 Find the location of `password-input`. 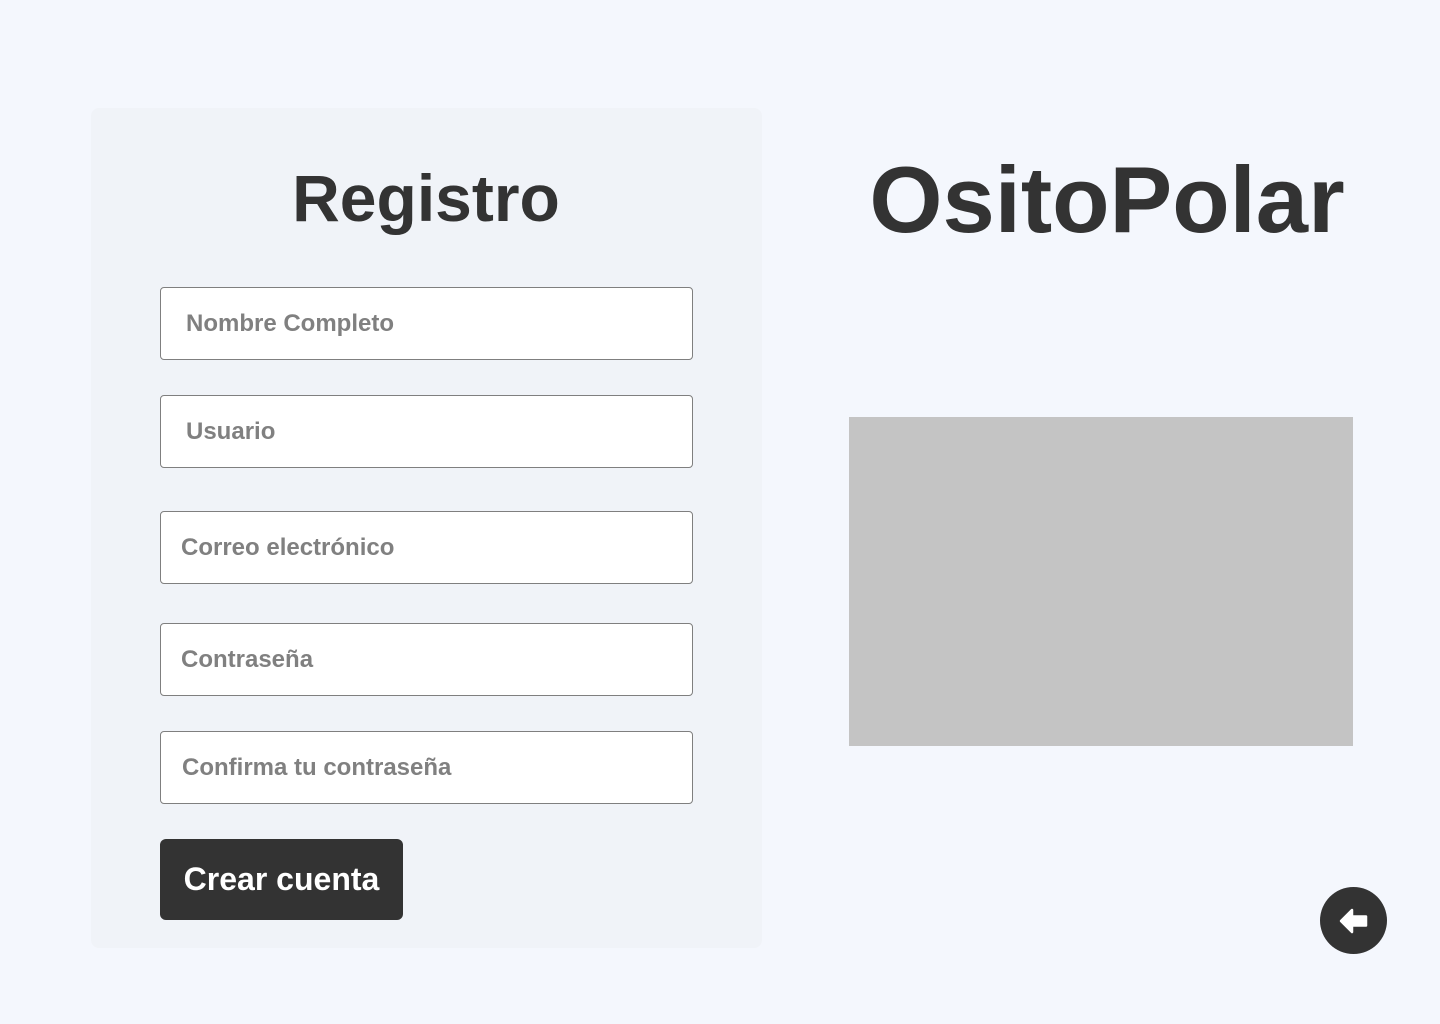

password-input is located at coordinates (426, 659).